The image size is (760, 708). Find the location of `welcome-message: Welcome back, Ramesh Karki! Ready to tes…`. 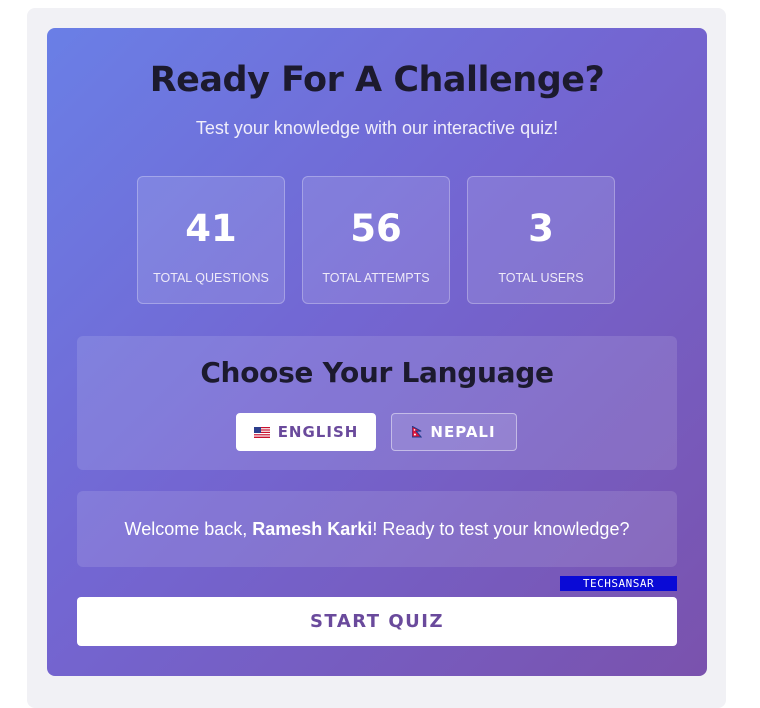

welcome-message: Welcome back, Ramesh Karki! Ready to tes… is located at coordinates (377, 529).